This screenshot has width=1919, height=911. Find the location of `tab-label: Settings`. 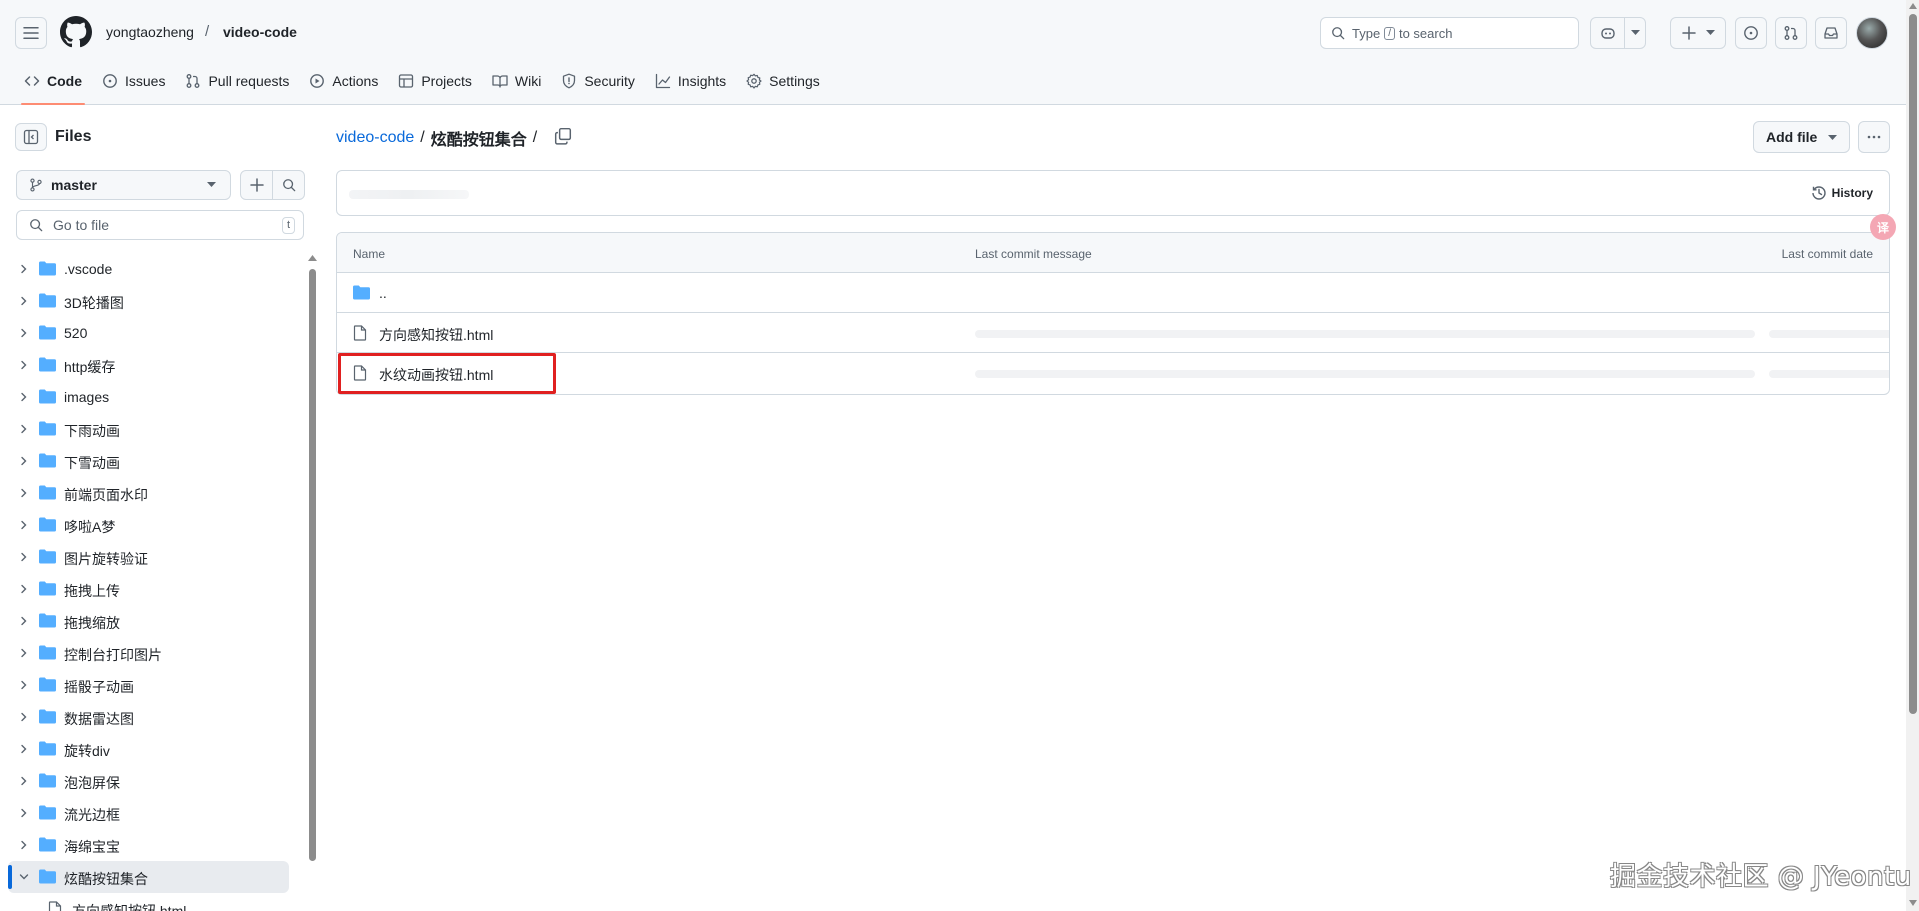

tab-label: Settings is located at coordinates (794, 81).